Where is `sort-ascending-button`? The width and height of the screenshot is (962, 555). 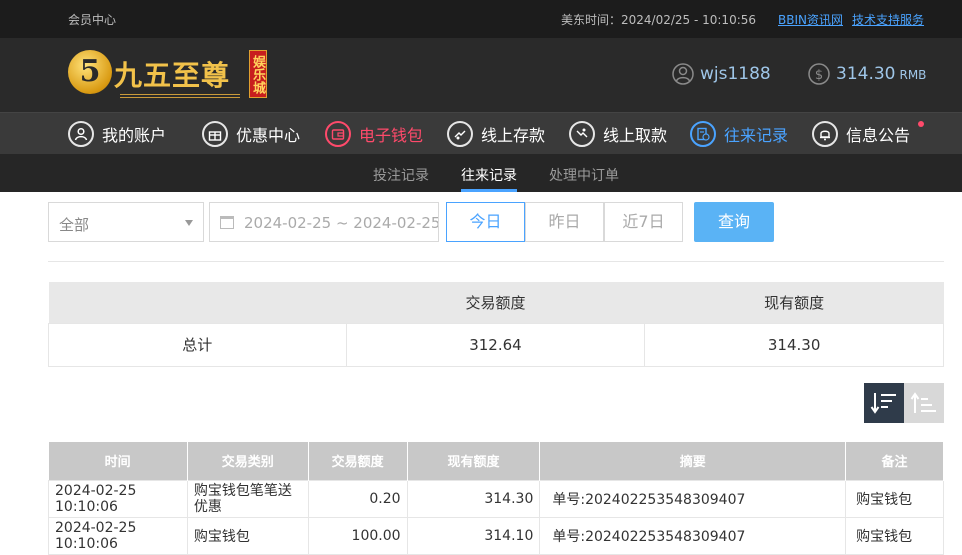 sort-ascending-button is located at coordinates (924, 403).